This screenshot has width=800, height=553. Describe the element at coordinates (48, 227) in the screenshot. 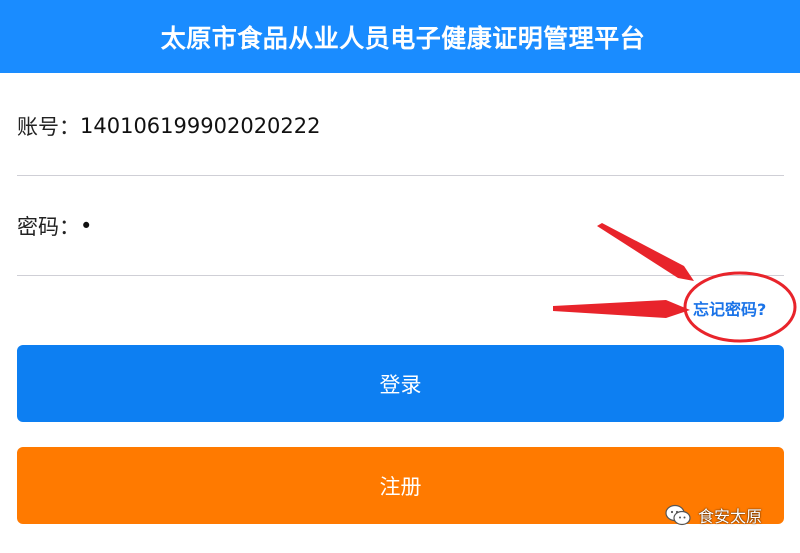

I see `password-label: 密码：` at that location.